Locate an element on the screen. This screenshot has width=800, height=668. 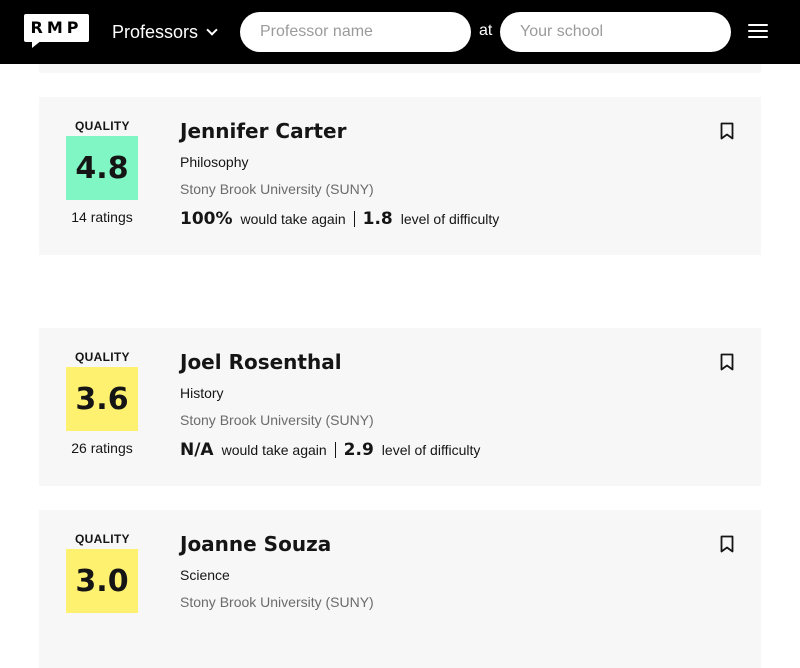
site-header: RMP Professors at is located at coordinates (400, 32).